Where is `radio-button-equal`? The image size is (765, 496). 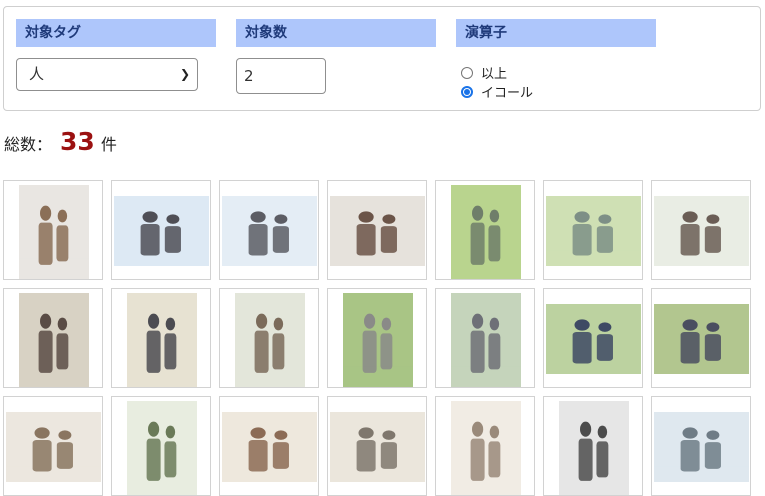 radio-button-equal is located at coordinates (467, 91).